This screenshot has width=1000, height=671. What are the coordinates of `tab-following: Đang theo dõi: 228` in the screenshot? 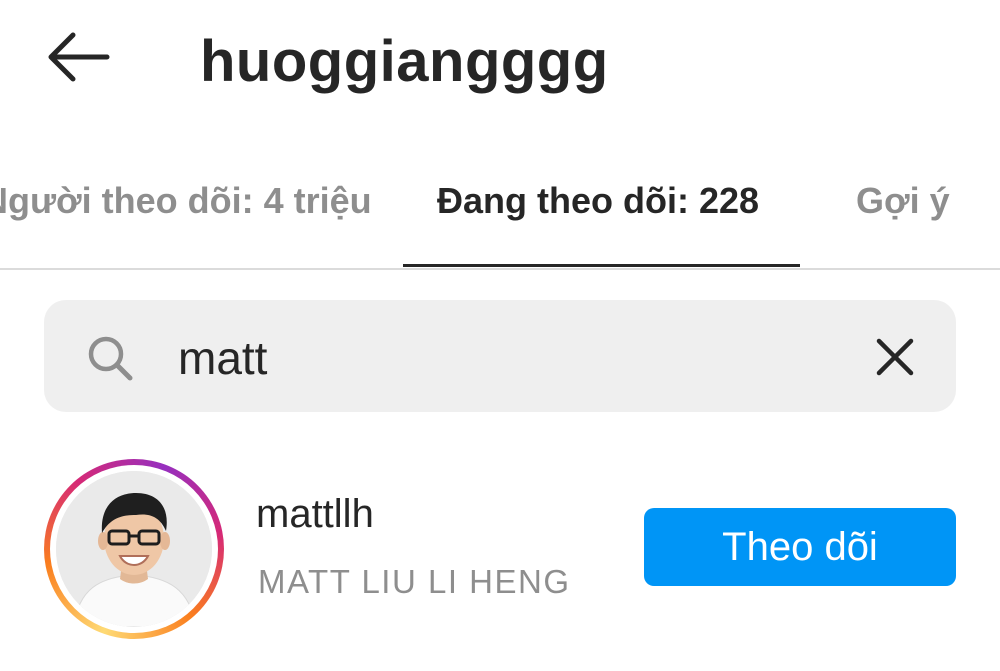 It's located at (598, 201).